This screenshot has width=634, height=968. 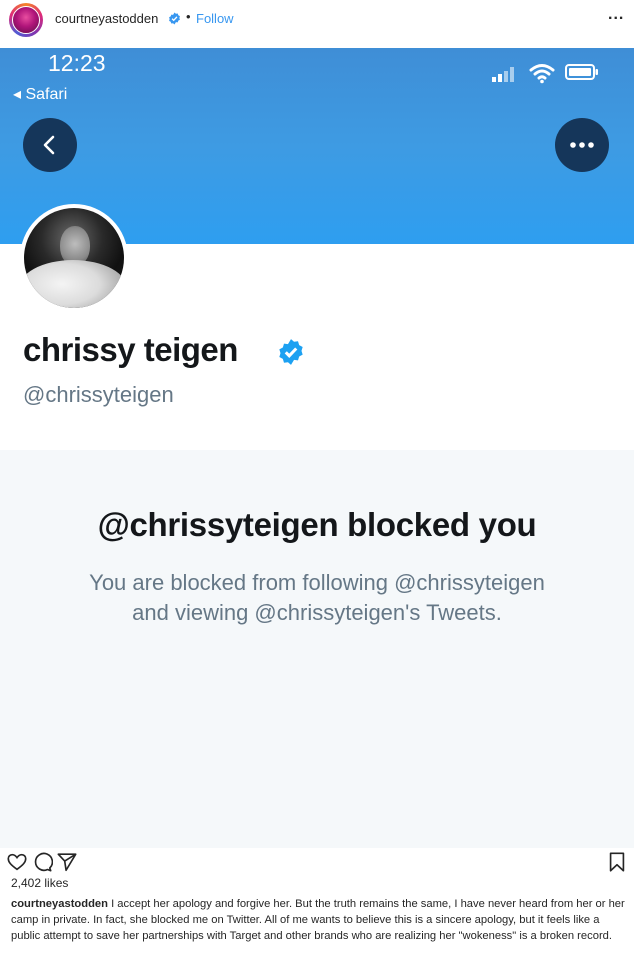 I want to click on poster-username: courtneyastodden, so click(x=106, y=18).